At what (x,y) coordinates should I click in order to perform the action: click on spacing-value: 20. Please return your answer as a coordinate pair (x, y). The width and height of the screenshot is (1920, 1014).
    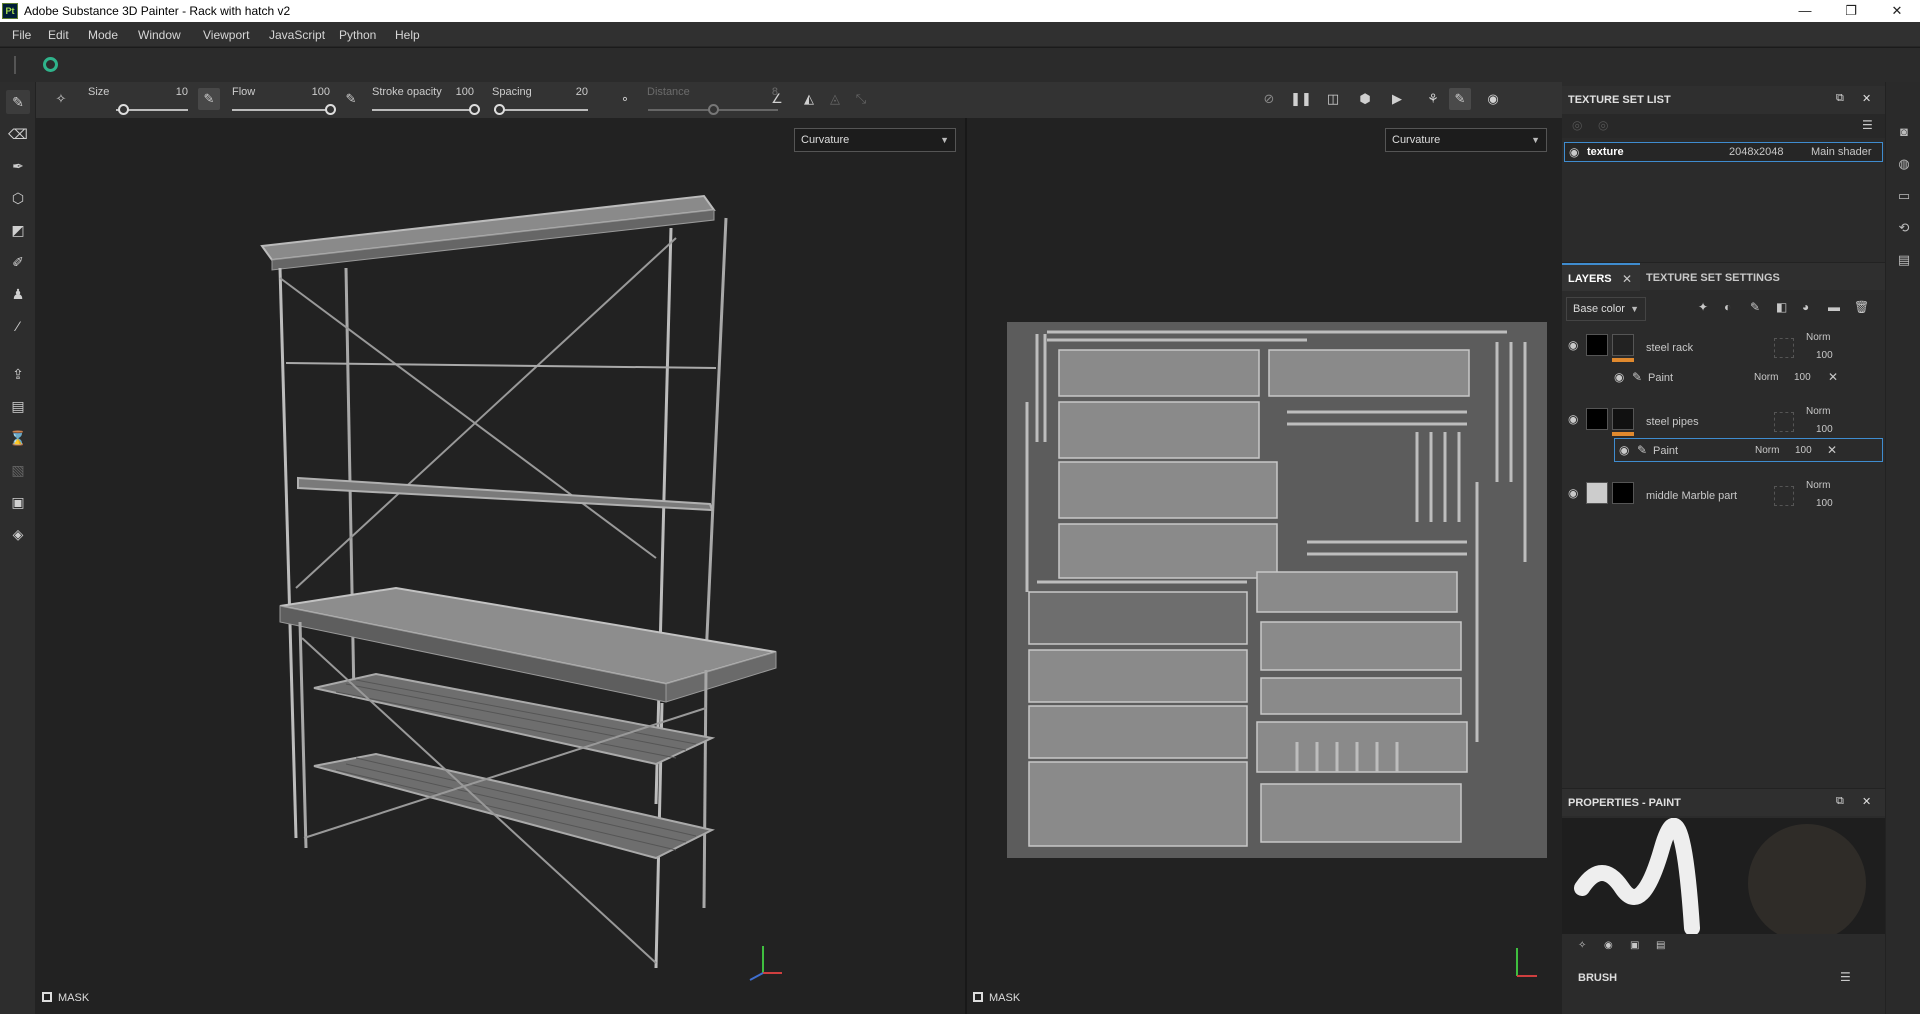
    Looking at the image, I should click on (577, 92).